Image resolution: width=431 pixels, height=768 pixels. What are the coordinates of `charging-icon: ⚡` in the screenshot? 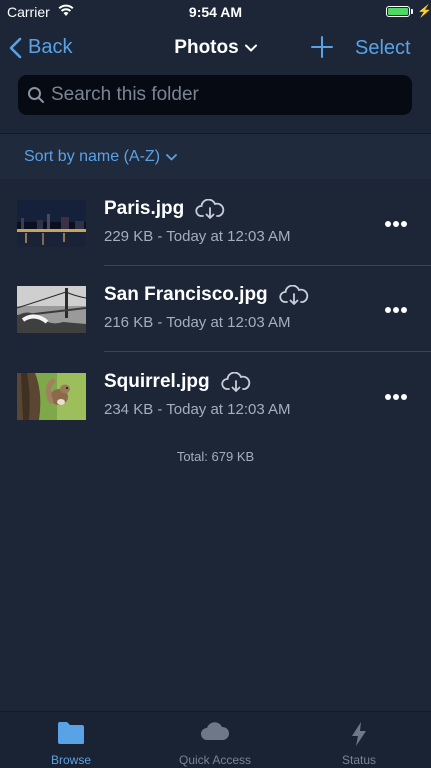 It's located at (424, 11).